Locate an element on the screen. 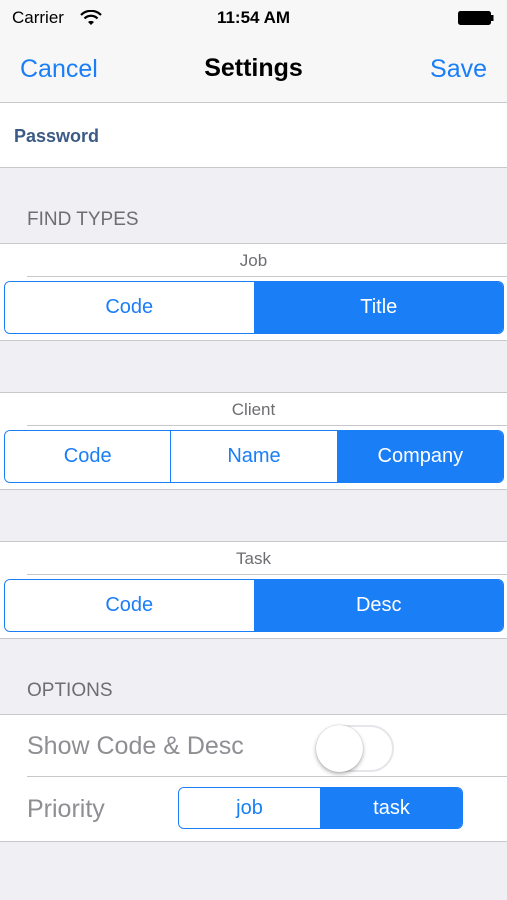 The height and width of the screenshot is (900, 507). priority-segmented-control: job task is located at coordinates (320, 808).